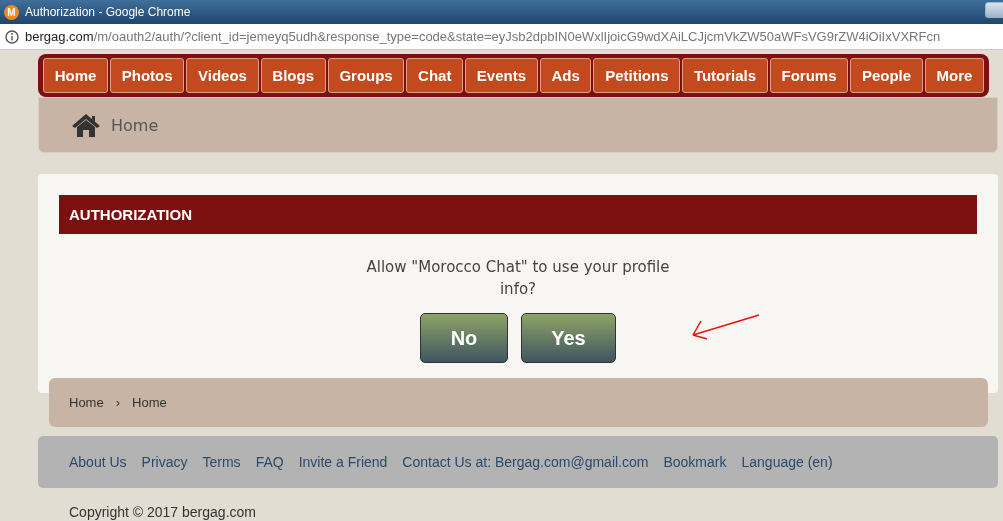 This screenshot has width=1003, height=521. What do you see at coordinates (343, 462) in the screenshot?
I see `footer-link: Invite a Friend` at bounding box center [343, 462].